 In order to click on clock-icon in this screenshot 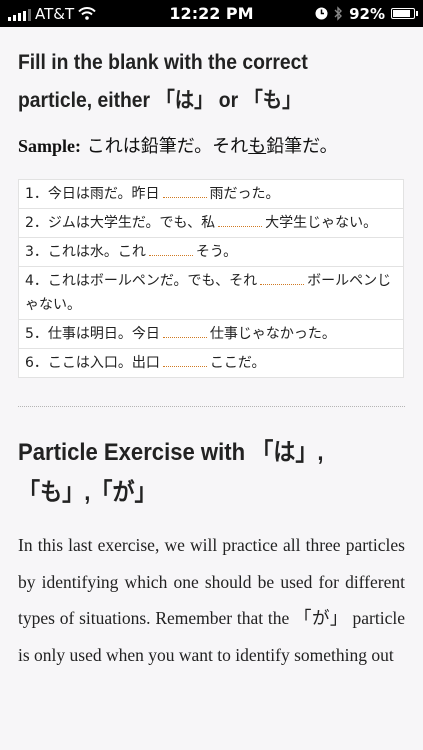, I will do `click(321, 13)`.